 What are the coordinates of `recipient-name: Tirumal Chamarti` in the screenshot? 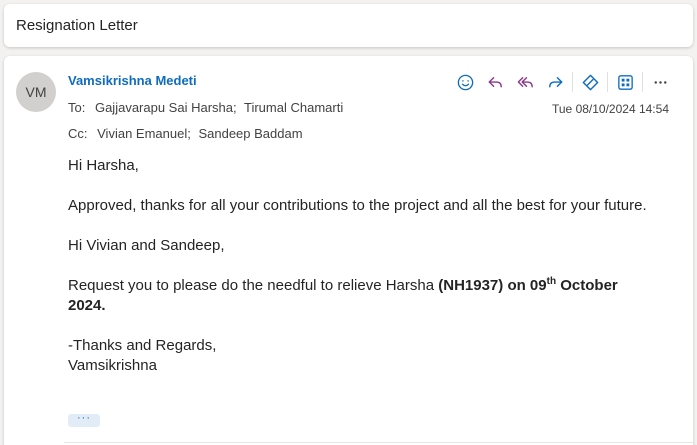 It's located at (293, 107).